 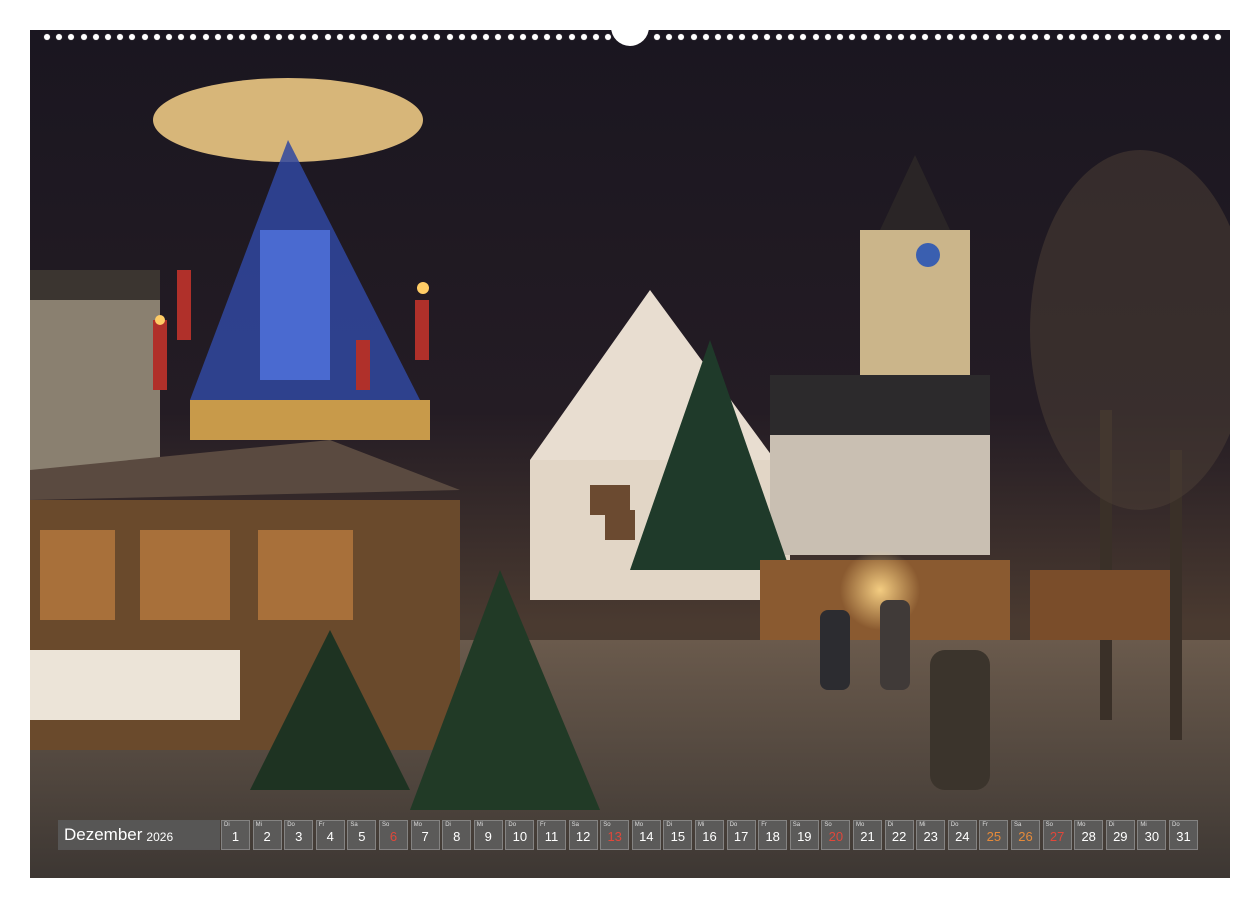 I want to click on day-cell: Do 17, so click(x=741, y=835).